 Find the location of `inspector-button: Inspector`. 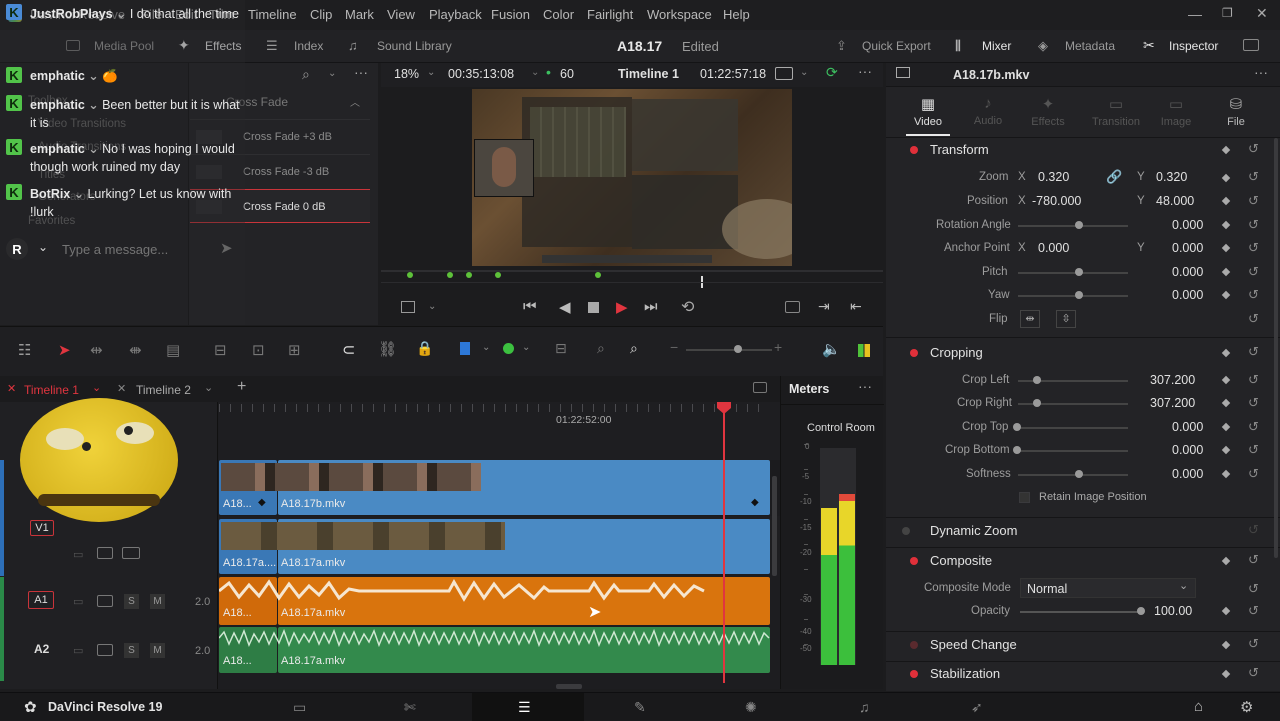

inspector-button: Inspector is located at coordinates (1193, 46).